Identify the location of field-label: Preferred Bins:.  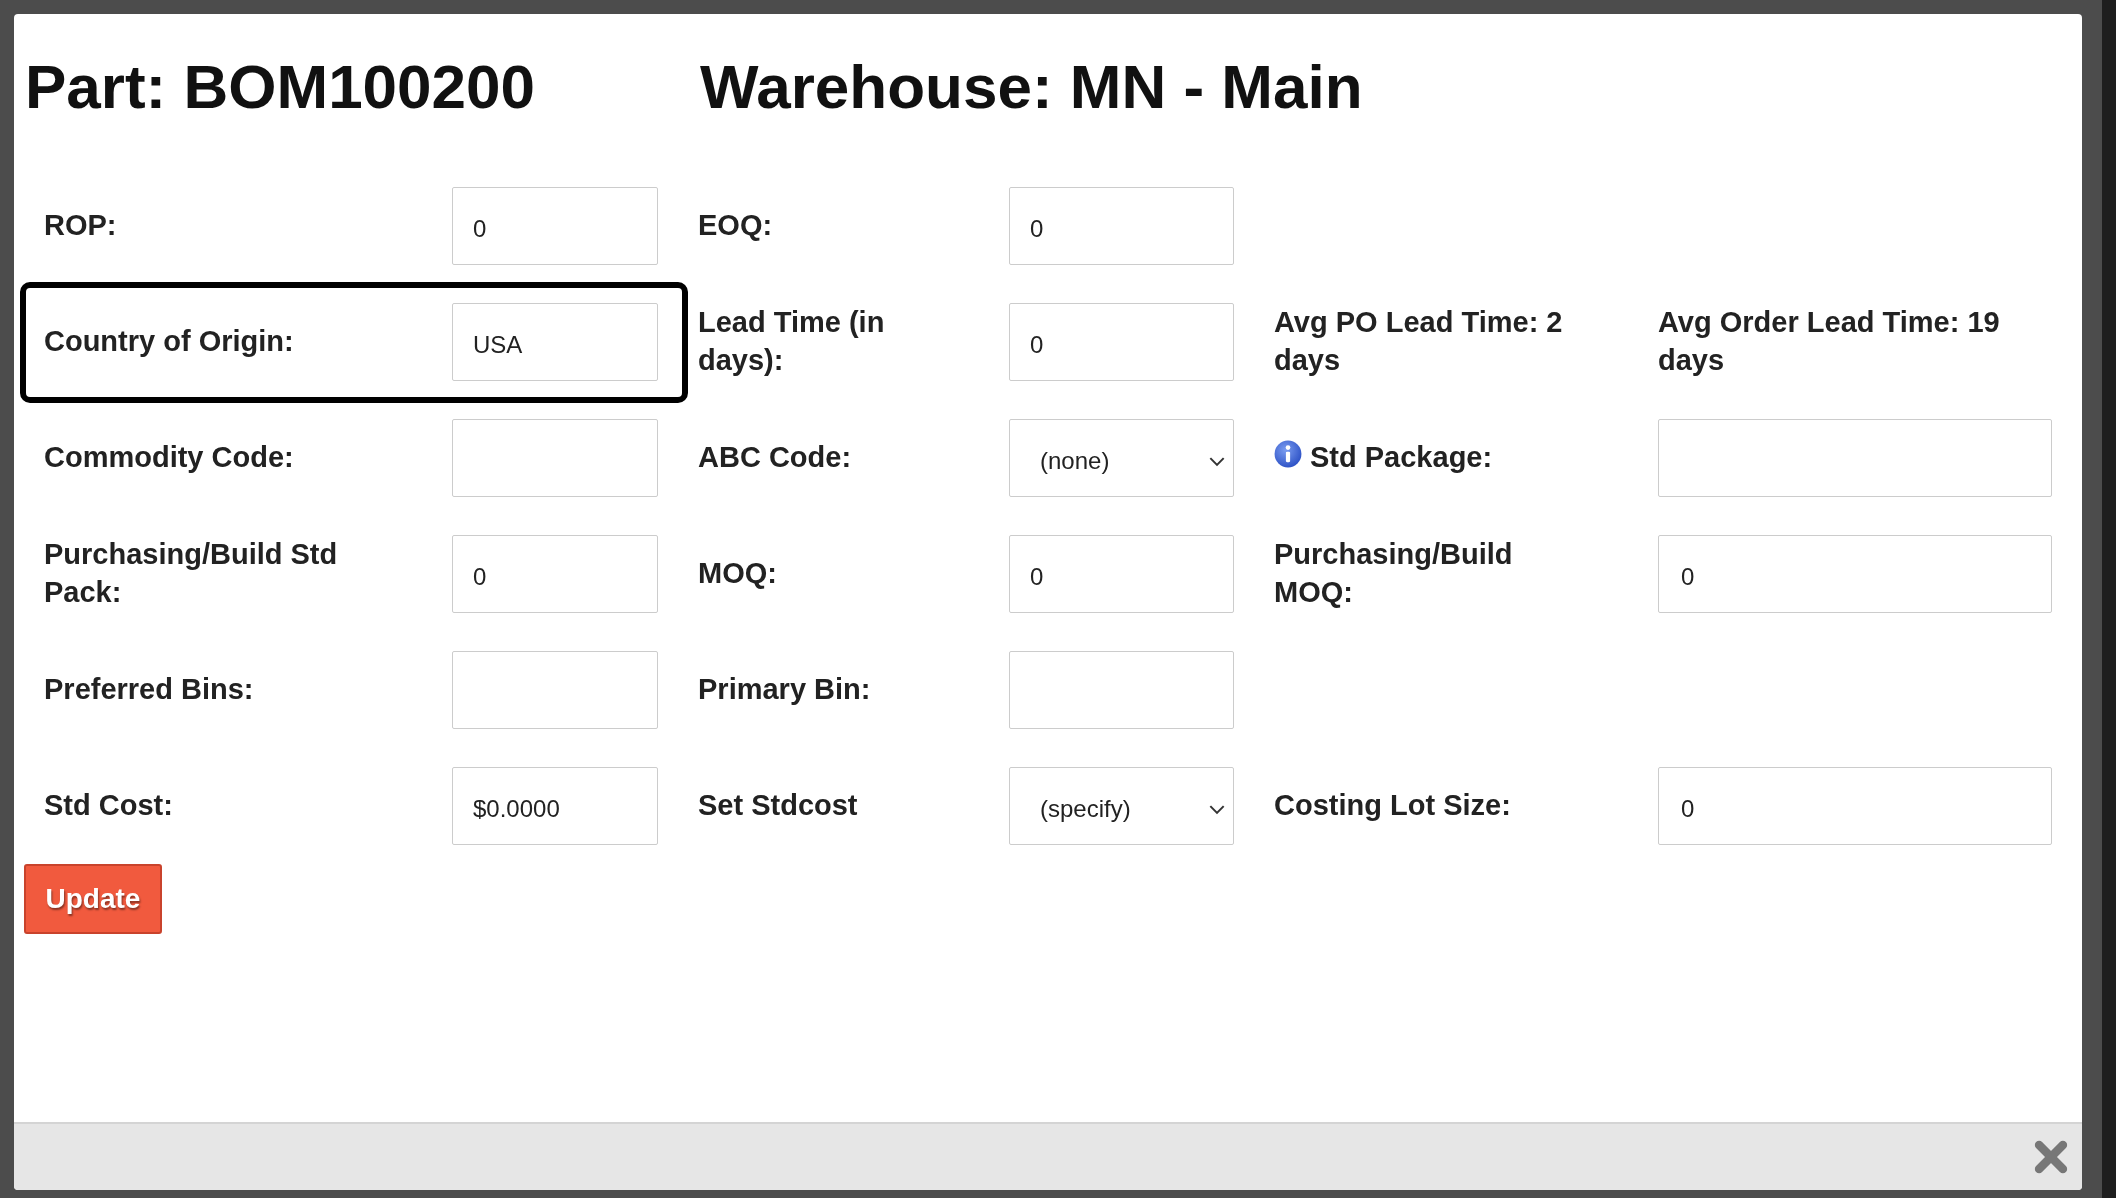
(149, 690).